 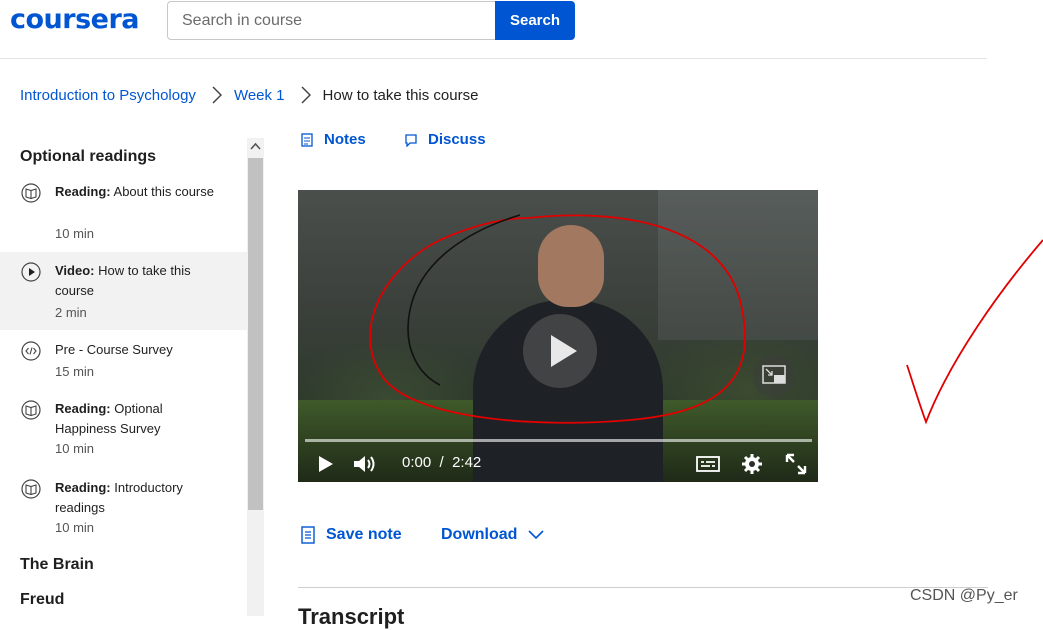 What do you see at coordinates (123, 280) in the screenshot?
I see `sidebar-item-label: Video: How to take this course` at bounding box center [123, 280].